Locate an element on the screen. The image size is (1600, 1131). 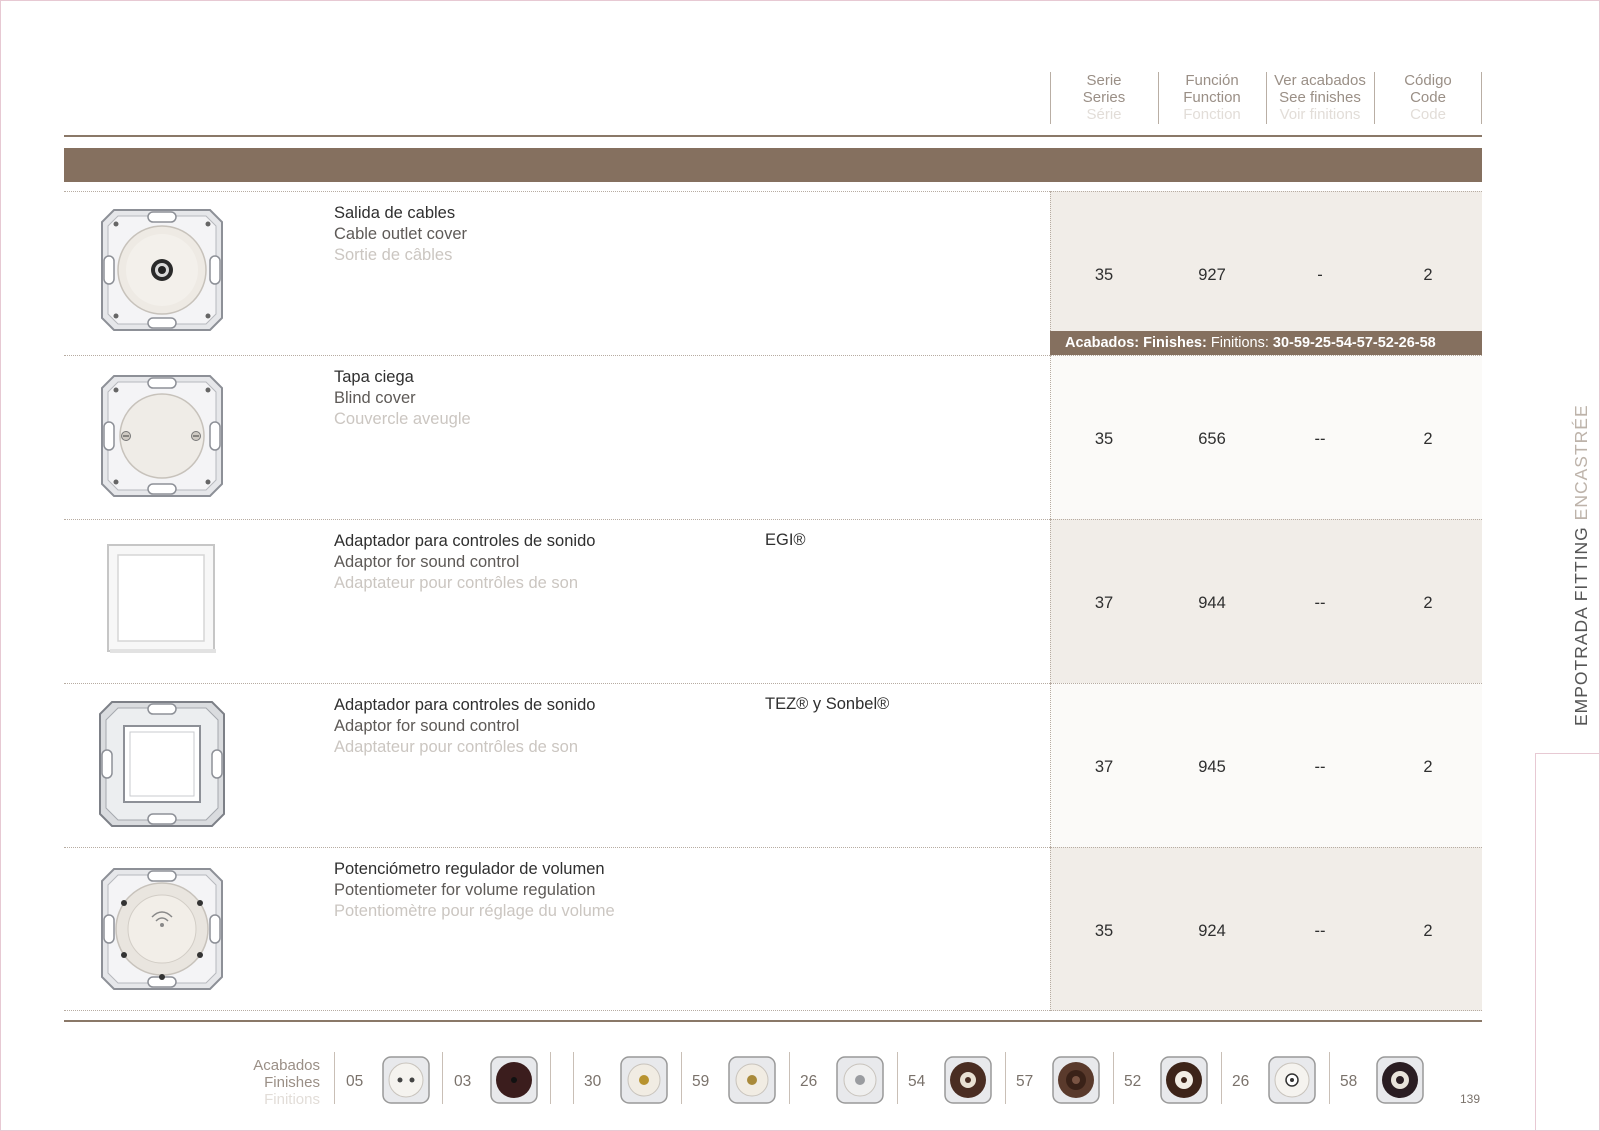
product-name-en: Cable outlet cover is located at coordinates (400, 234).